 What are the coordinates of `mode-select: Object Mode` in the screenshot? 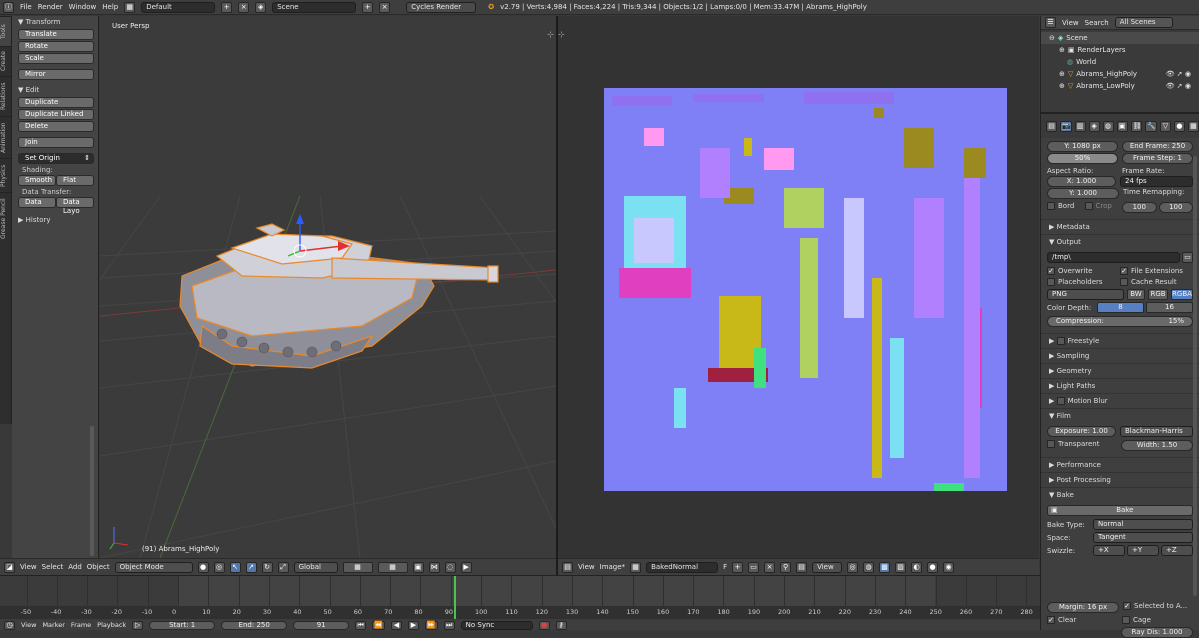 It's located at (153, 567).